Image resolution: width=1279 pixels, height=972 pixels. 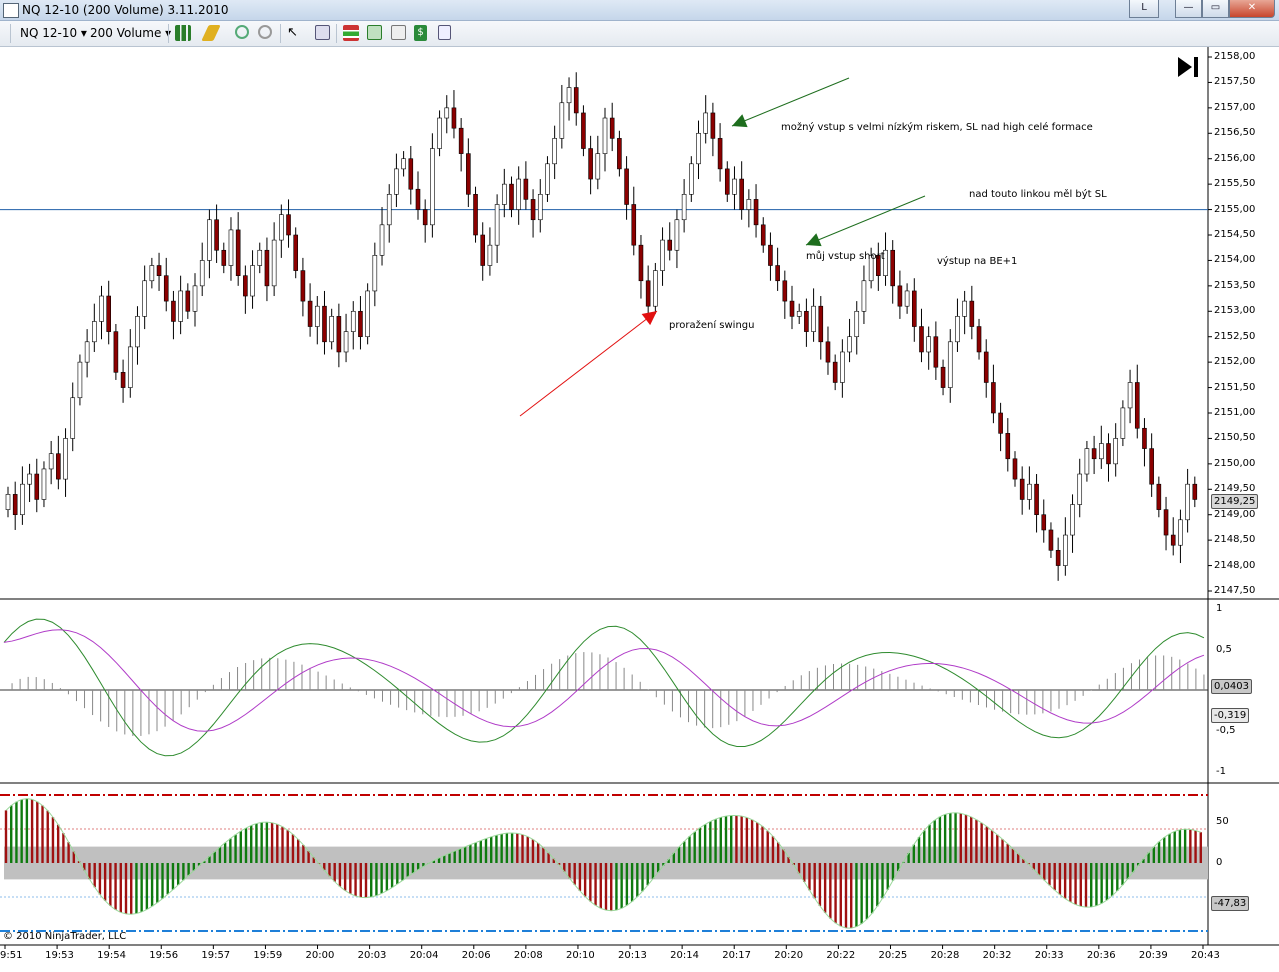 I want to click on time-tick-label: 20:13, so click(x=632, y=955).